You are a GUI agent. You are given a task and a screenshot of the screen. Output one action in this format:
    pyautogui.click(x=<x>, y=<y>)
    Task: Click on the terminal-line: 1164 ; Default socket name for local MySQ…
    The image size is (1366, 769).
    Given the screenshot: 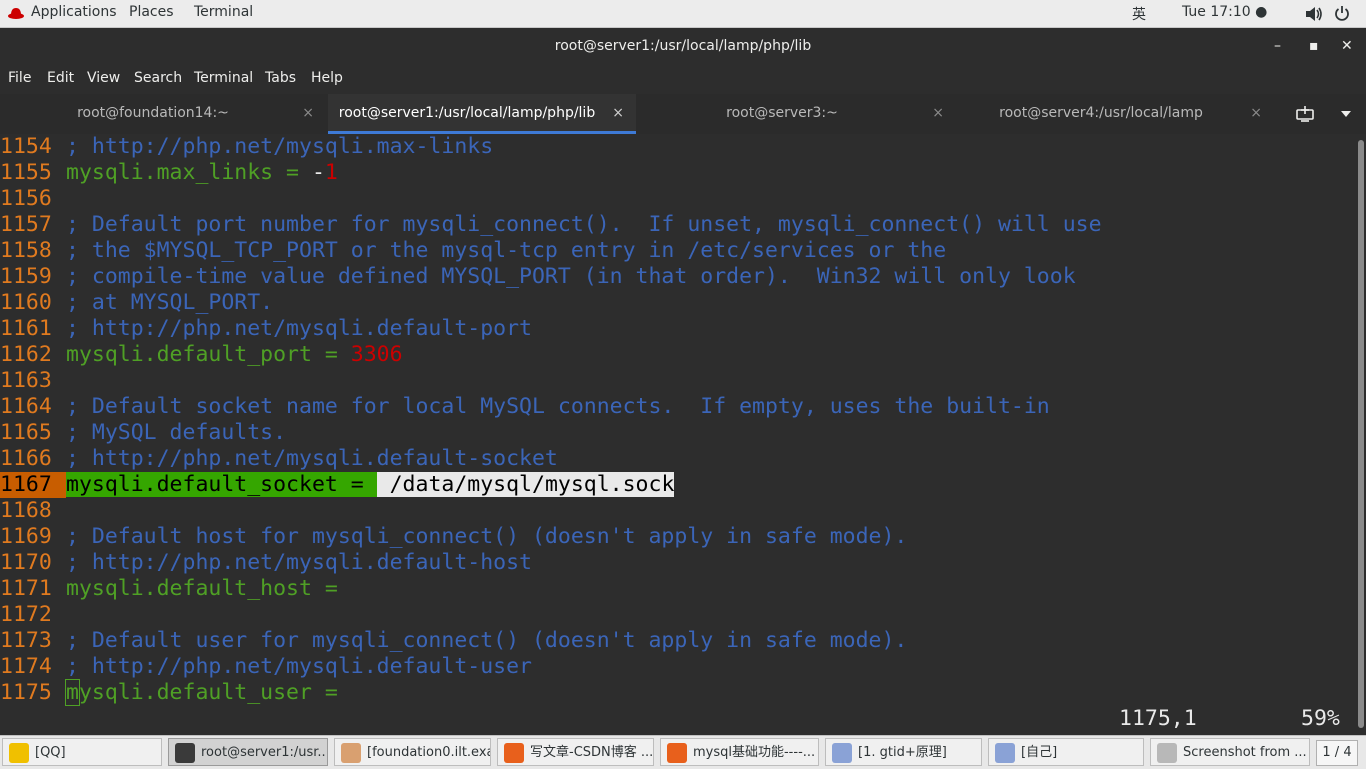 What is the action you would take?
    pyautogui.click(x=678, y=407)
    